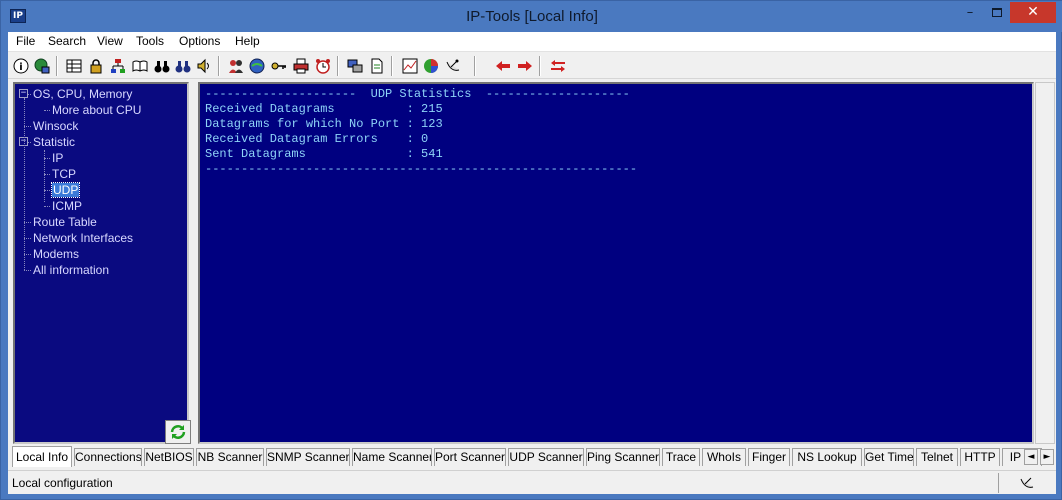 The image size is (1062, 500). What do you see at coordinates (83, 238) in the screenshot?
I see `tree-item-network-interfaces: Network Interfaces` at bounding box center [83, 238].